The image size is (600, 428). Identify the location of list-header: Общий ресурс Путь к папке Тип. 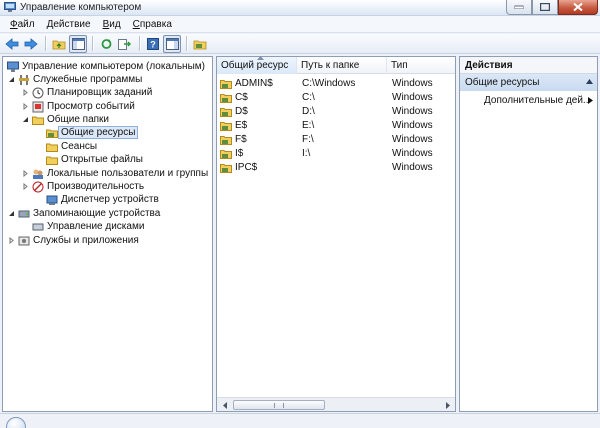
(336, 65).